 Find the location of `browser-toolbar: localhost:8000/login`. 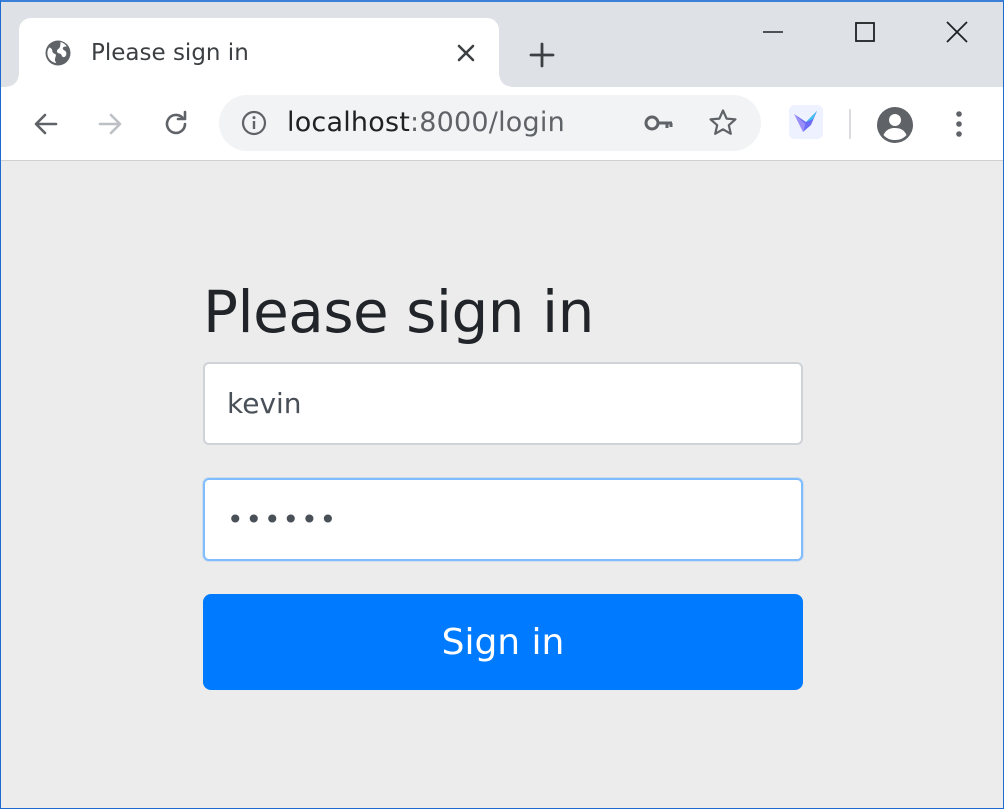

browser-toolbar: localhost:8000/login is located at coordinates (502, 124).